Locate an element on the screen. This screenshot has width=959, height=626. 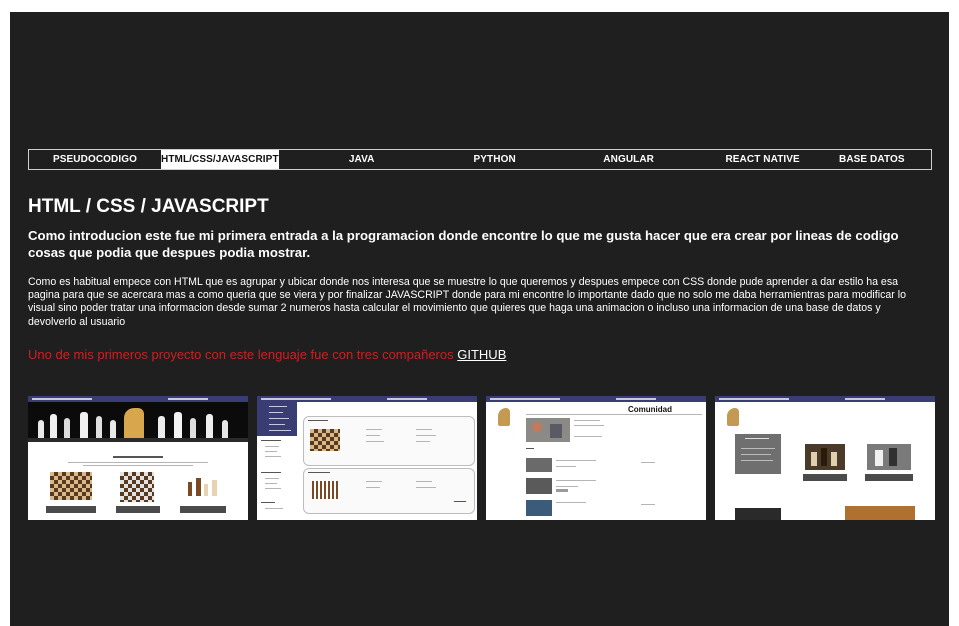
screenshot-catalog is located at coordinates (367, 458).